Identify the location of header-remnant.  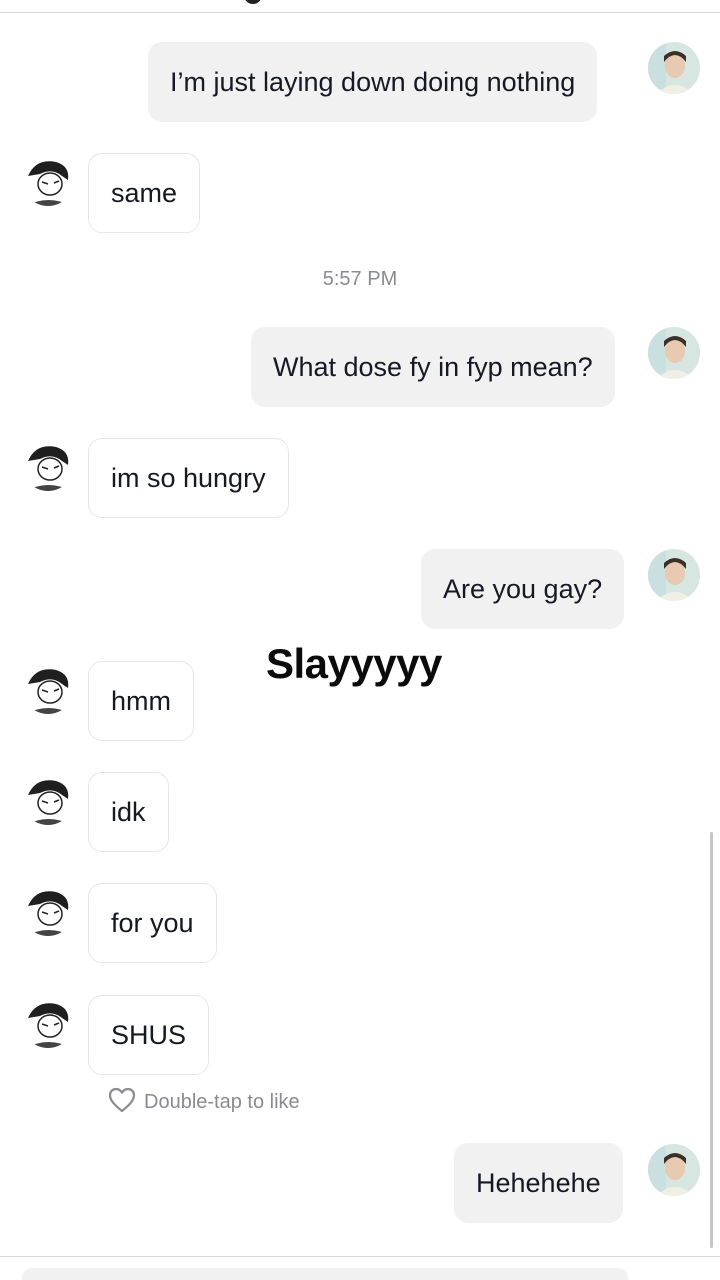
(253, 2).